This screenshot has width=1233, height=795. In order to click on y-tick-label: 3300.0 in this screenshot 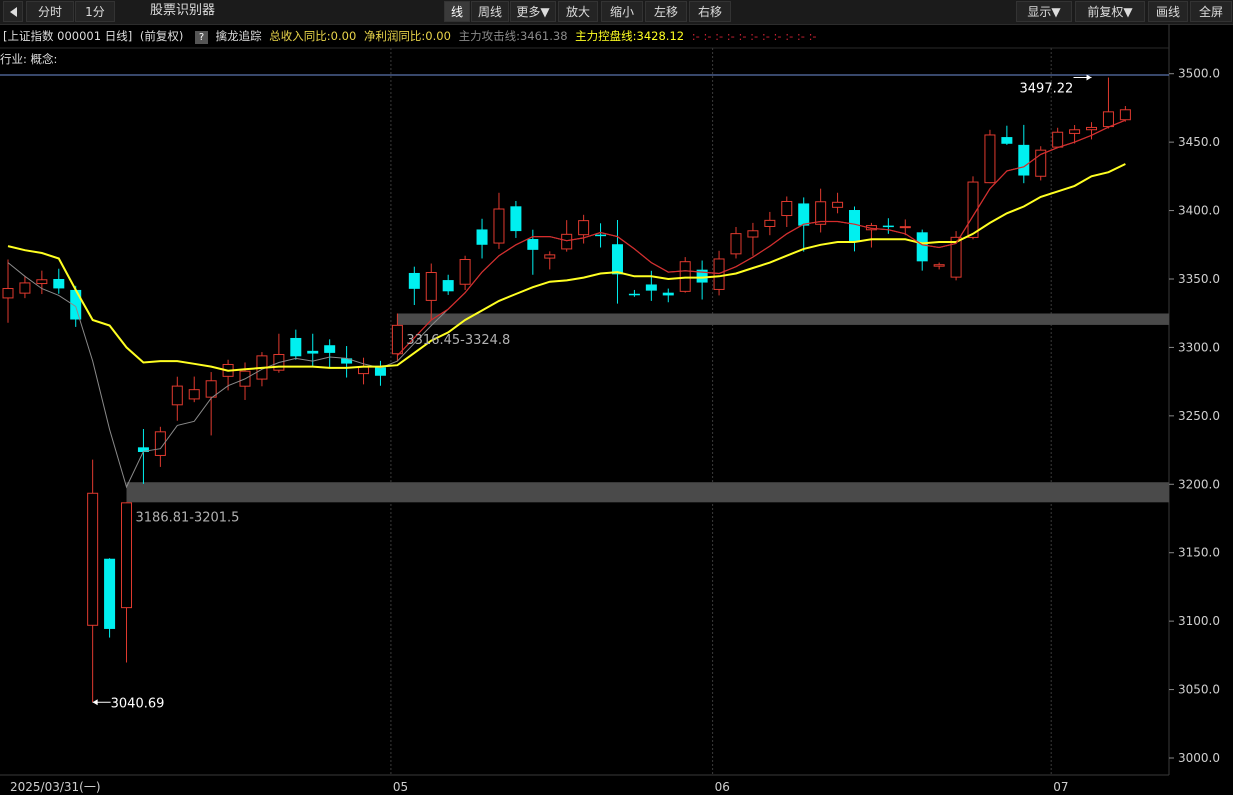, I will do `click(1199, 347)`.